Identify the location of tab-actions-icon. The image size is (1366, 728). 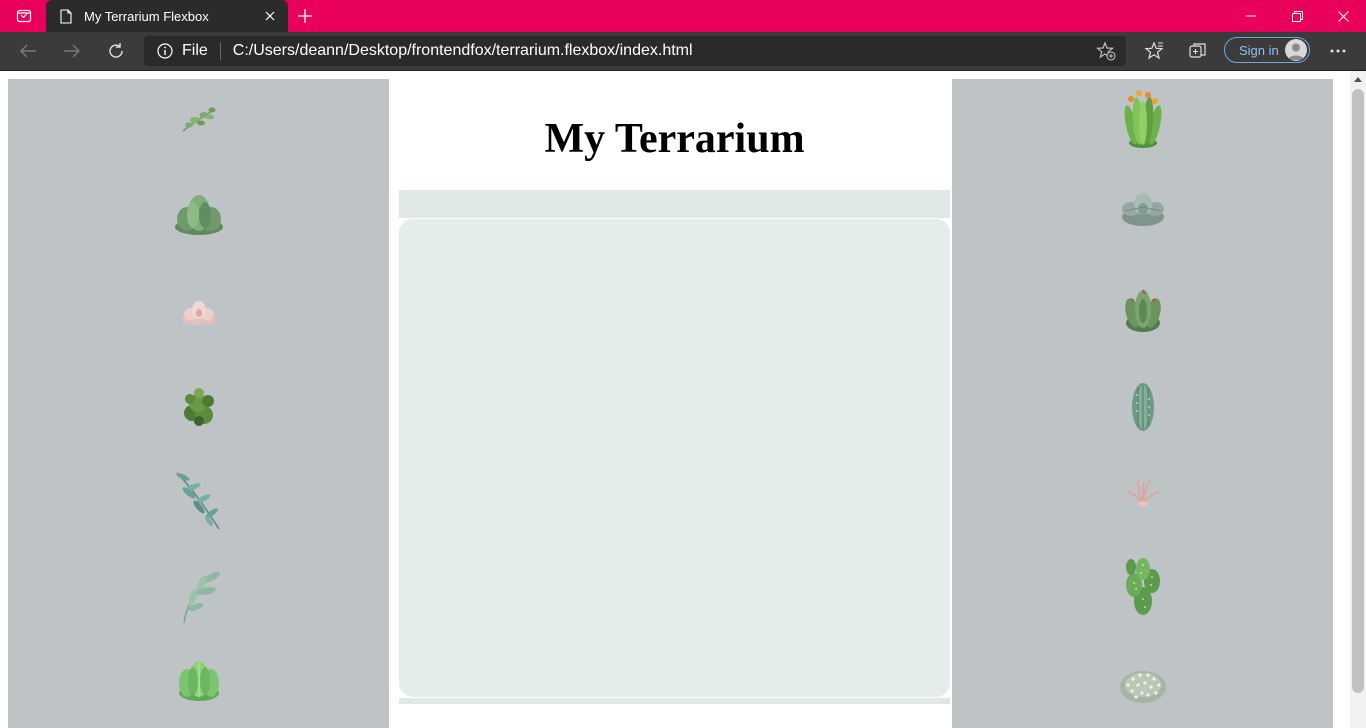
(24, 16).